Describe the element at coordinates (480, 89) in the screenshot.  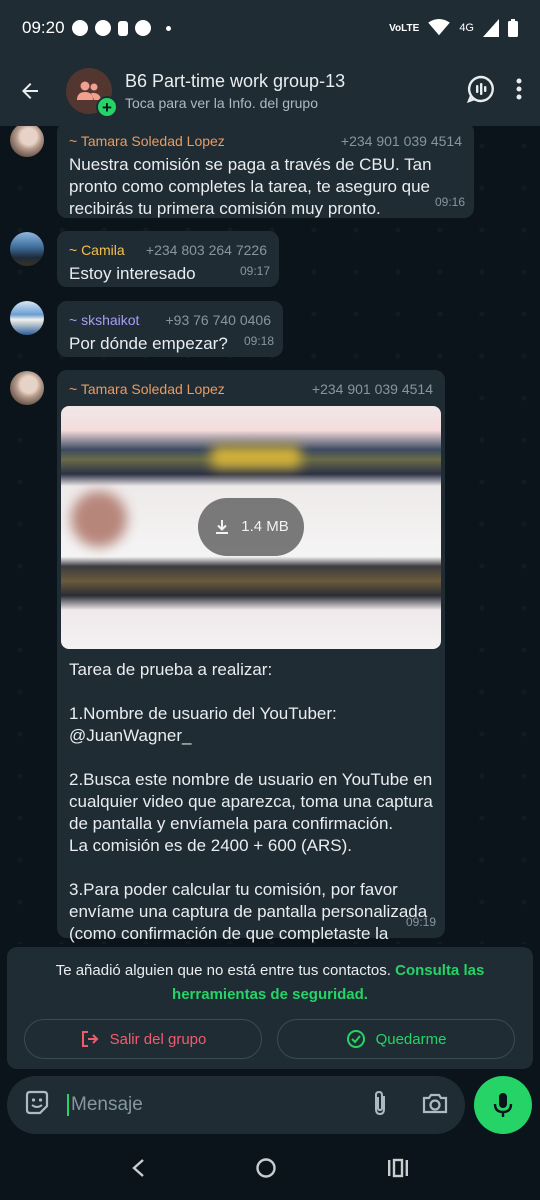
I see `voice-chat-icon` at that location.